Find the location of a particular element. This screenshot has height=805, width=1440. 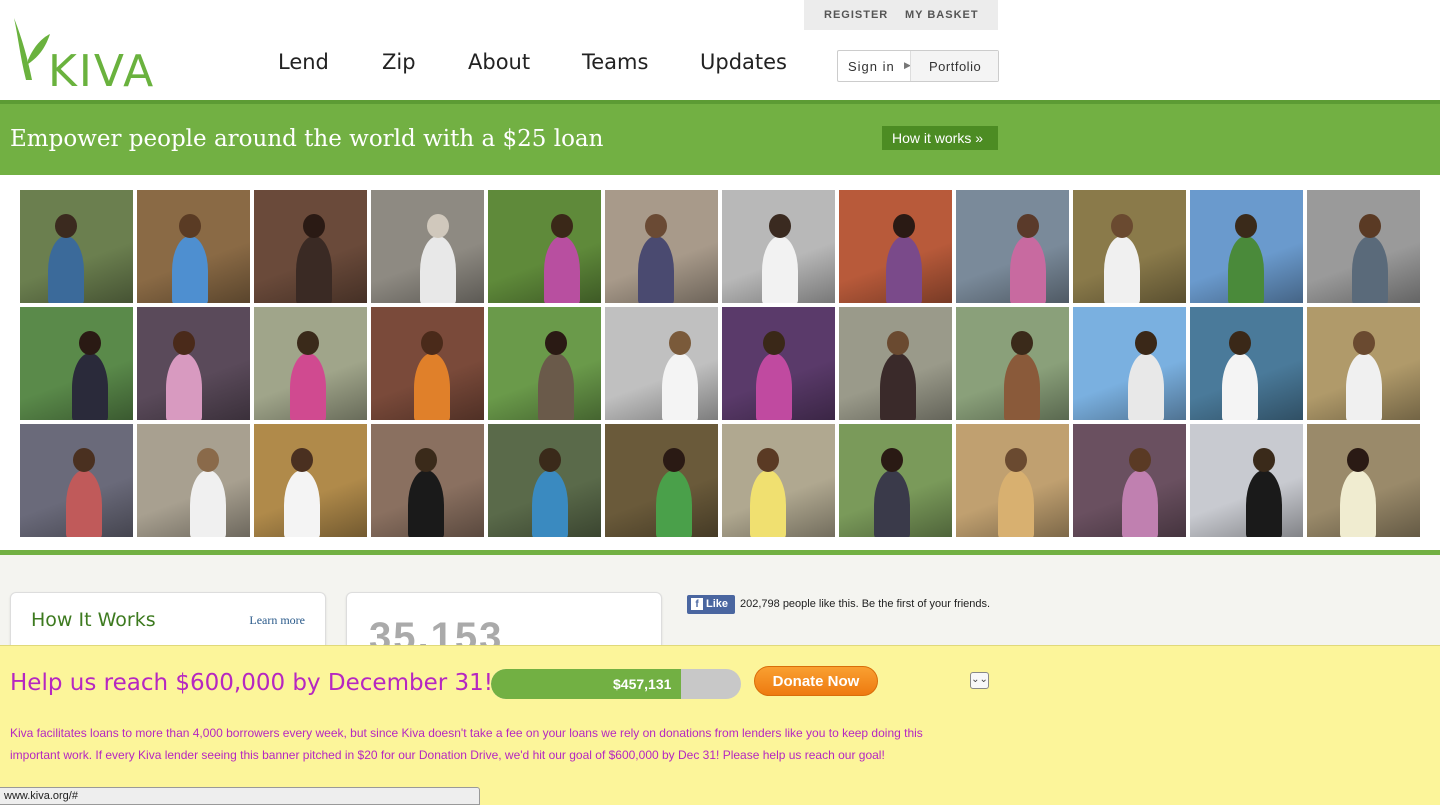

register-link: REGISTER is located at coordinates (856, 15).